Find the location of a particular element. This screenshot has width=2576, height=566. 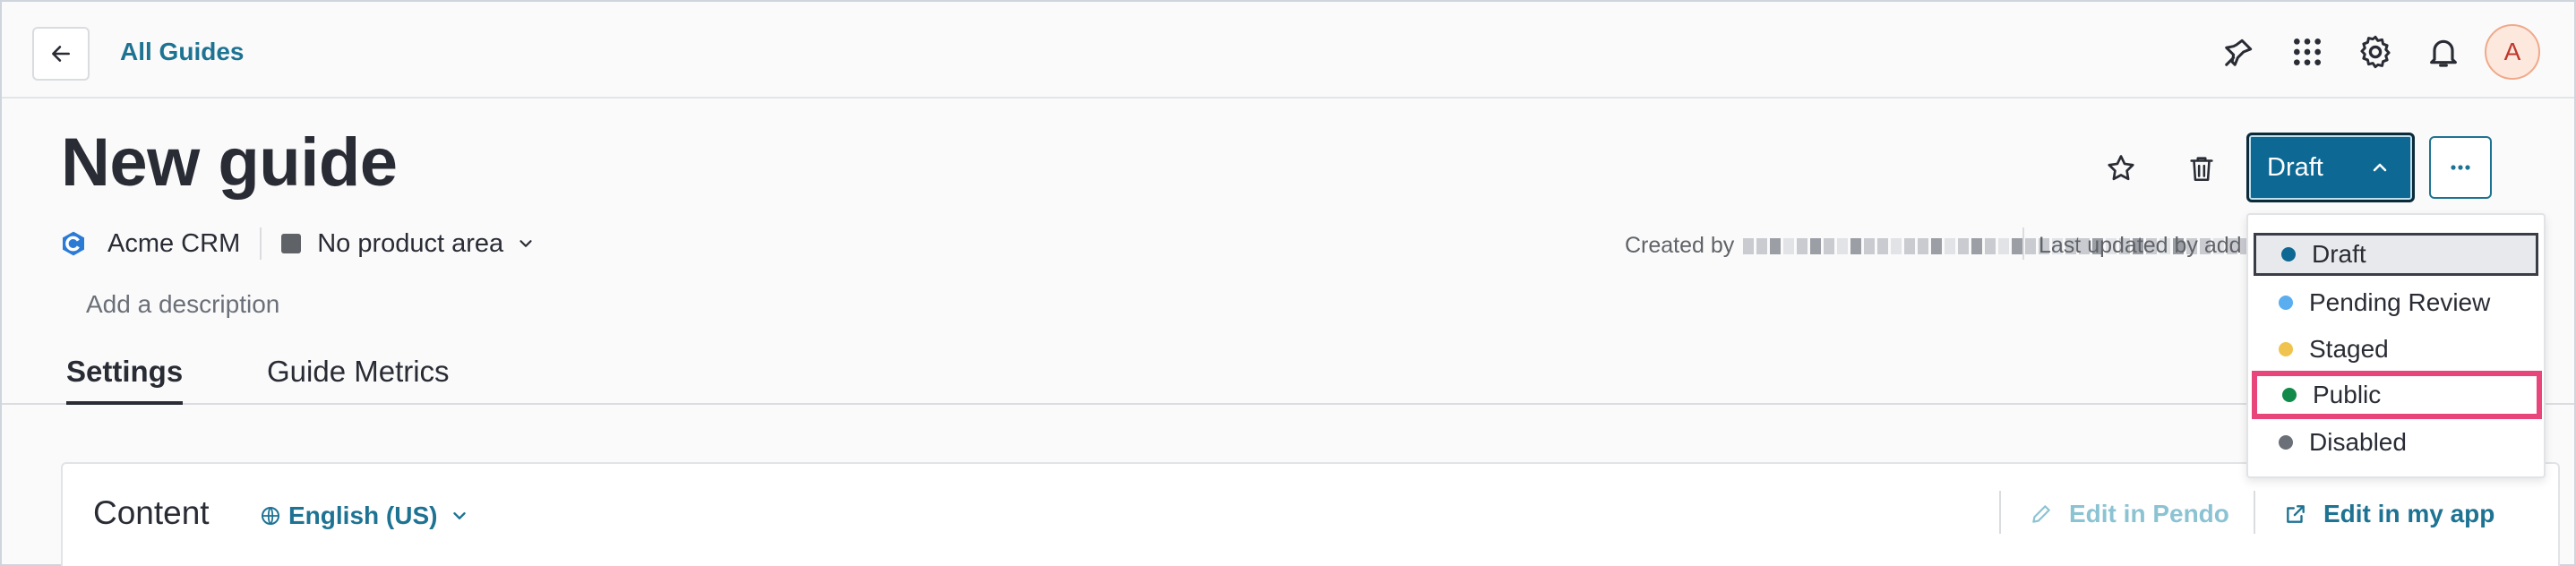

status-button: Draft is located at coordinates (2330, 167).